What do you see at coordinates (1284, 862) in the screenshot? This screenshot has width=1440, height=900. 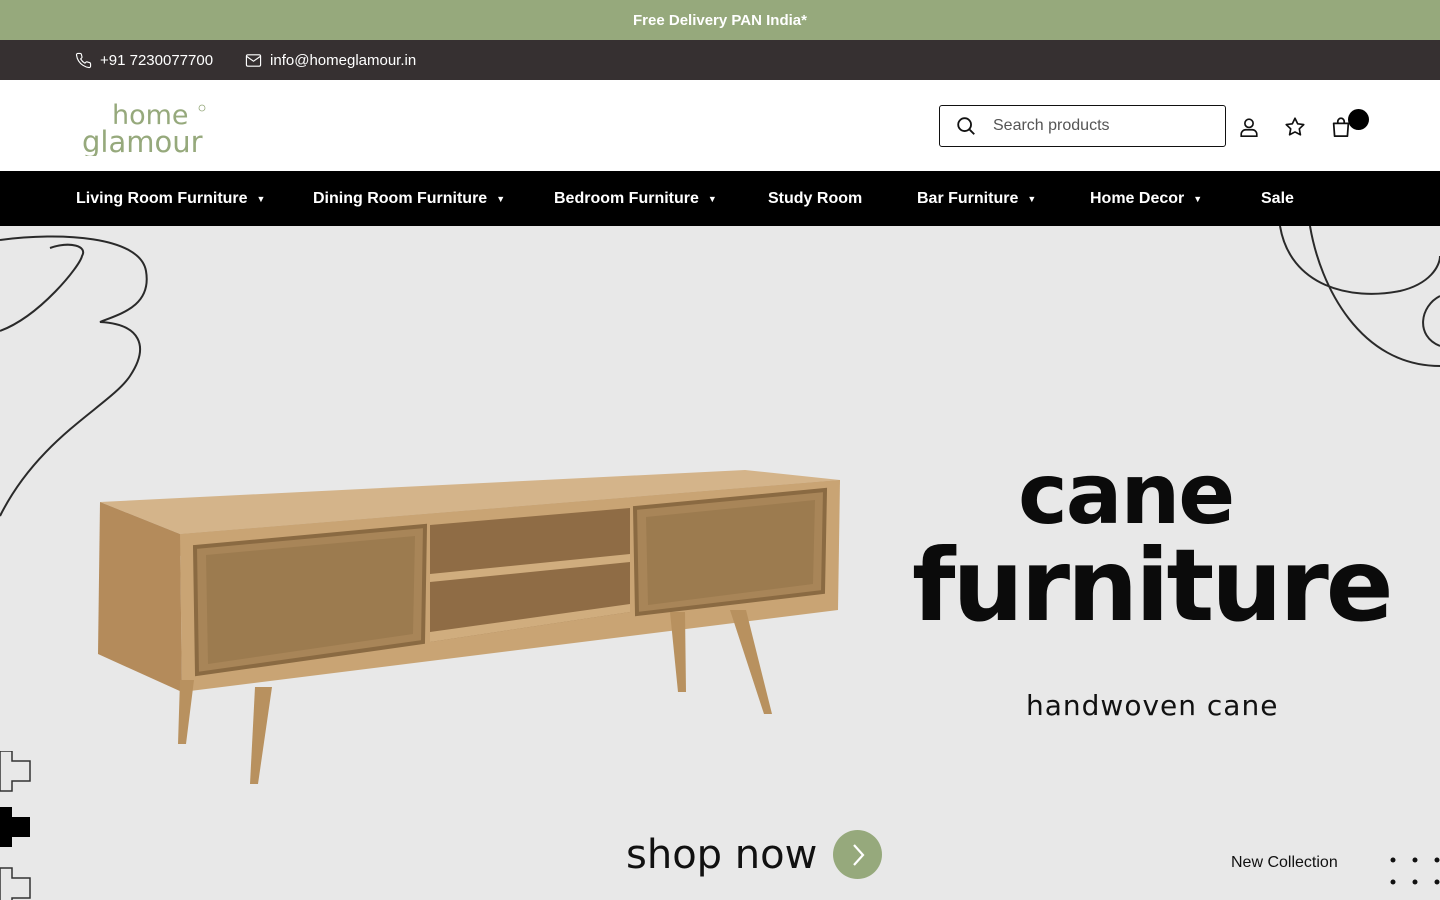 I see `new-collection-label: New Collection` at bounding box center [1284, 862].